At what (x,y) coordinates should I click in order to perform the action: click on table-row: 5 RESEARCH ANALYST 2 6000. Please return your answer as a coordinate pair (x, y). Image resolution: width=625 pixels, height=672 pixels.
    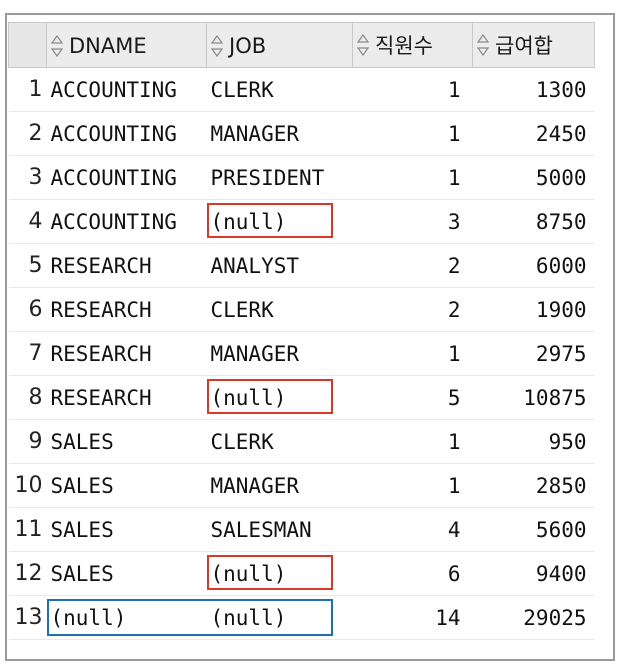
    Looking at the image, I should click on (301, 265).